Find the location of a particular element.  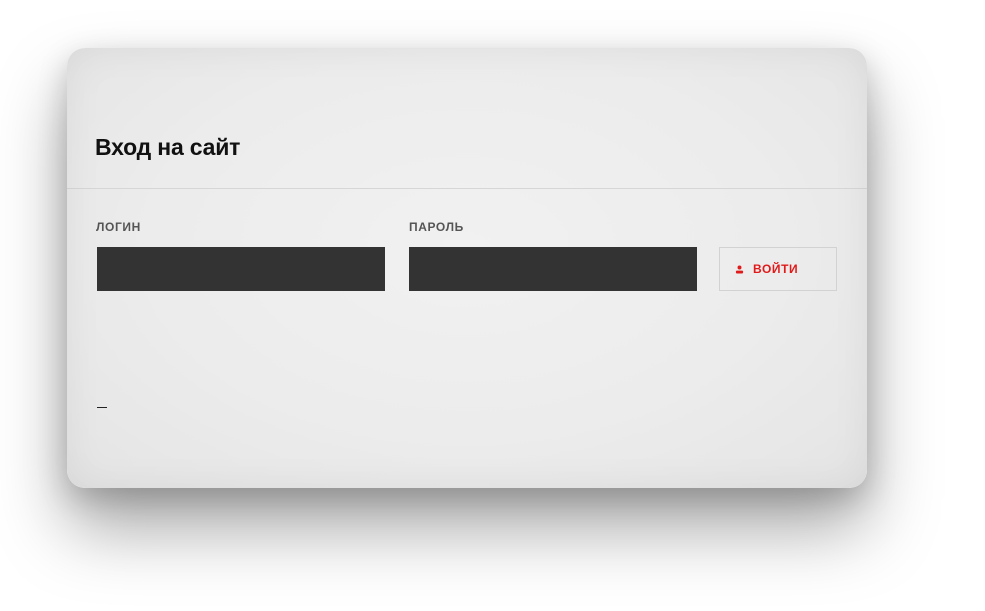

login-button-label: ВОЙТИ is located at coordinates (776, 269).